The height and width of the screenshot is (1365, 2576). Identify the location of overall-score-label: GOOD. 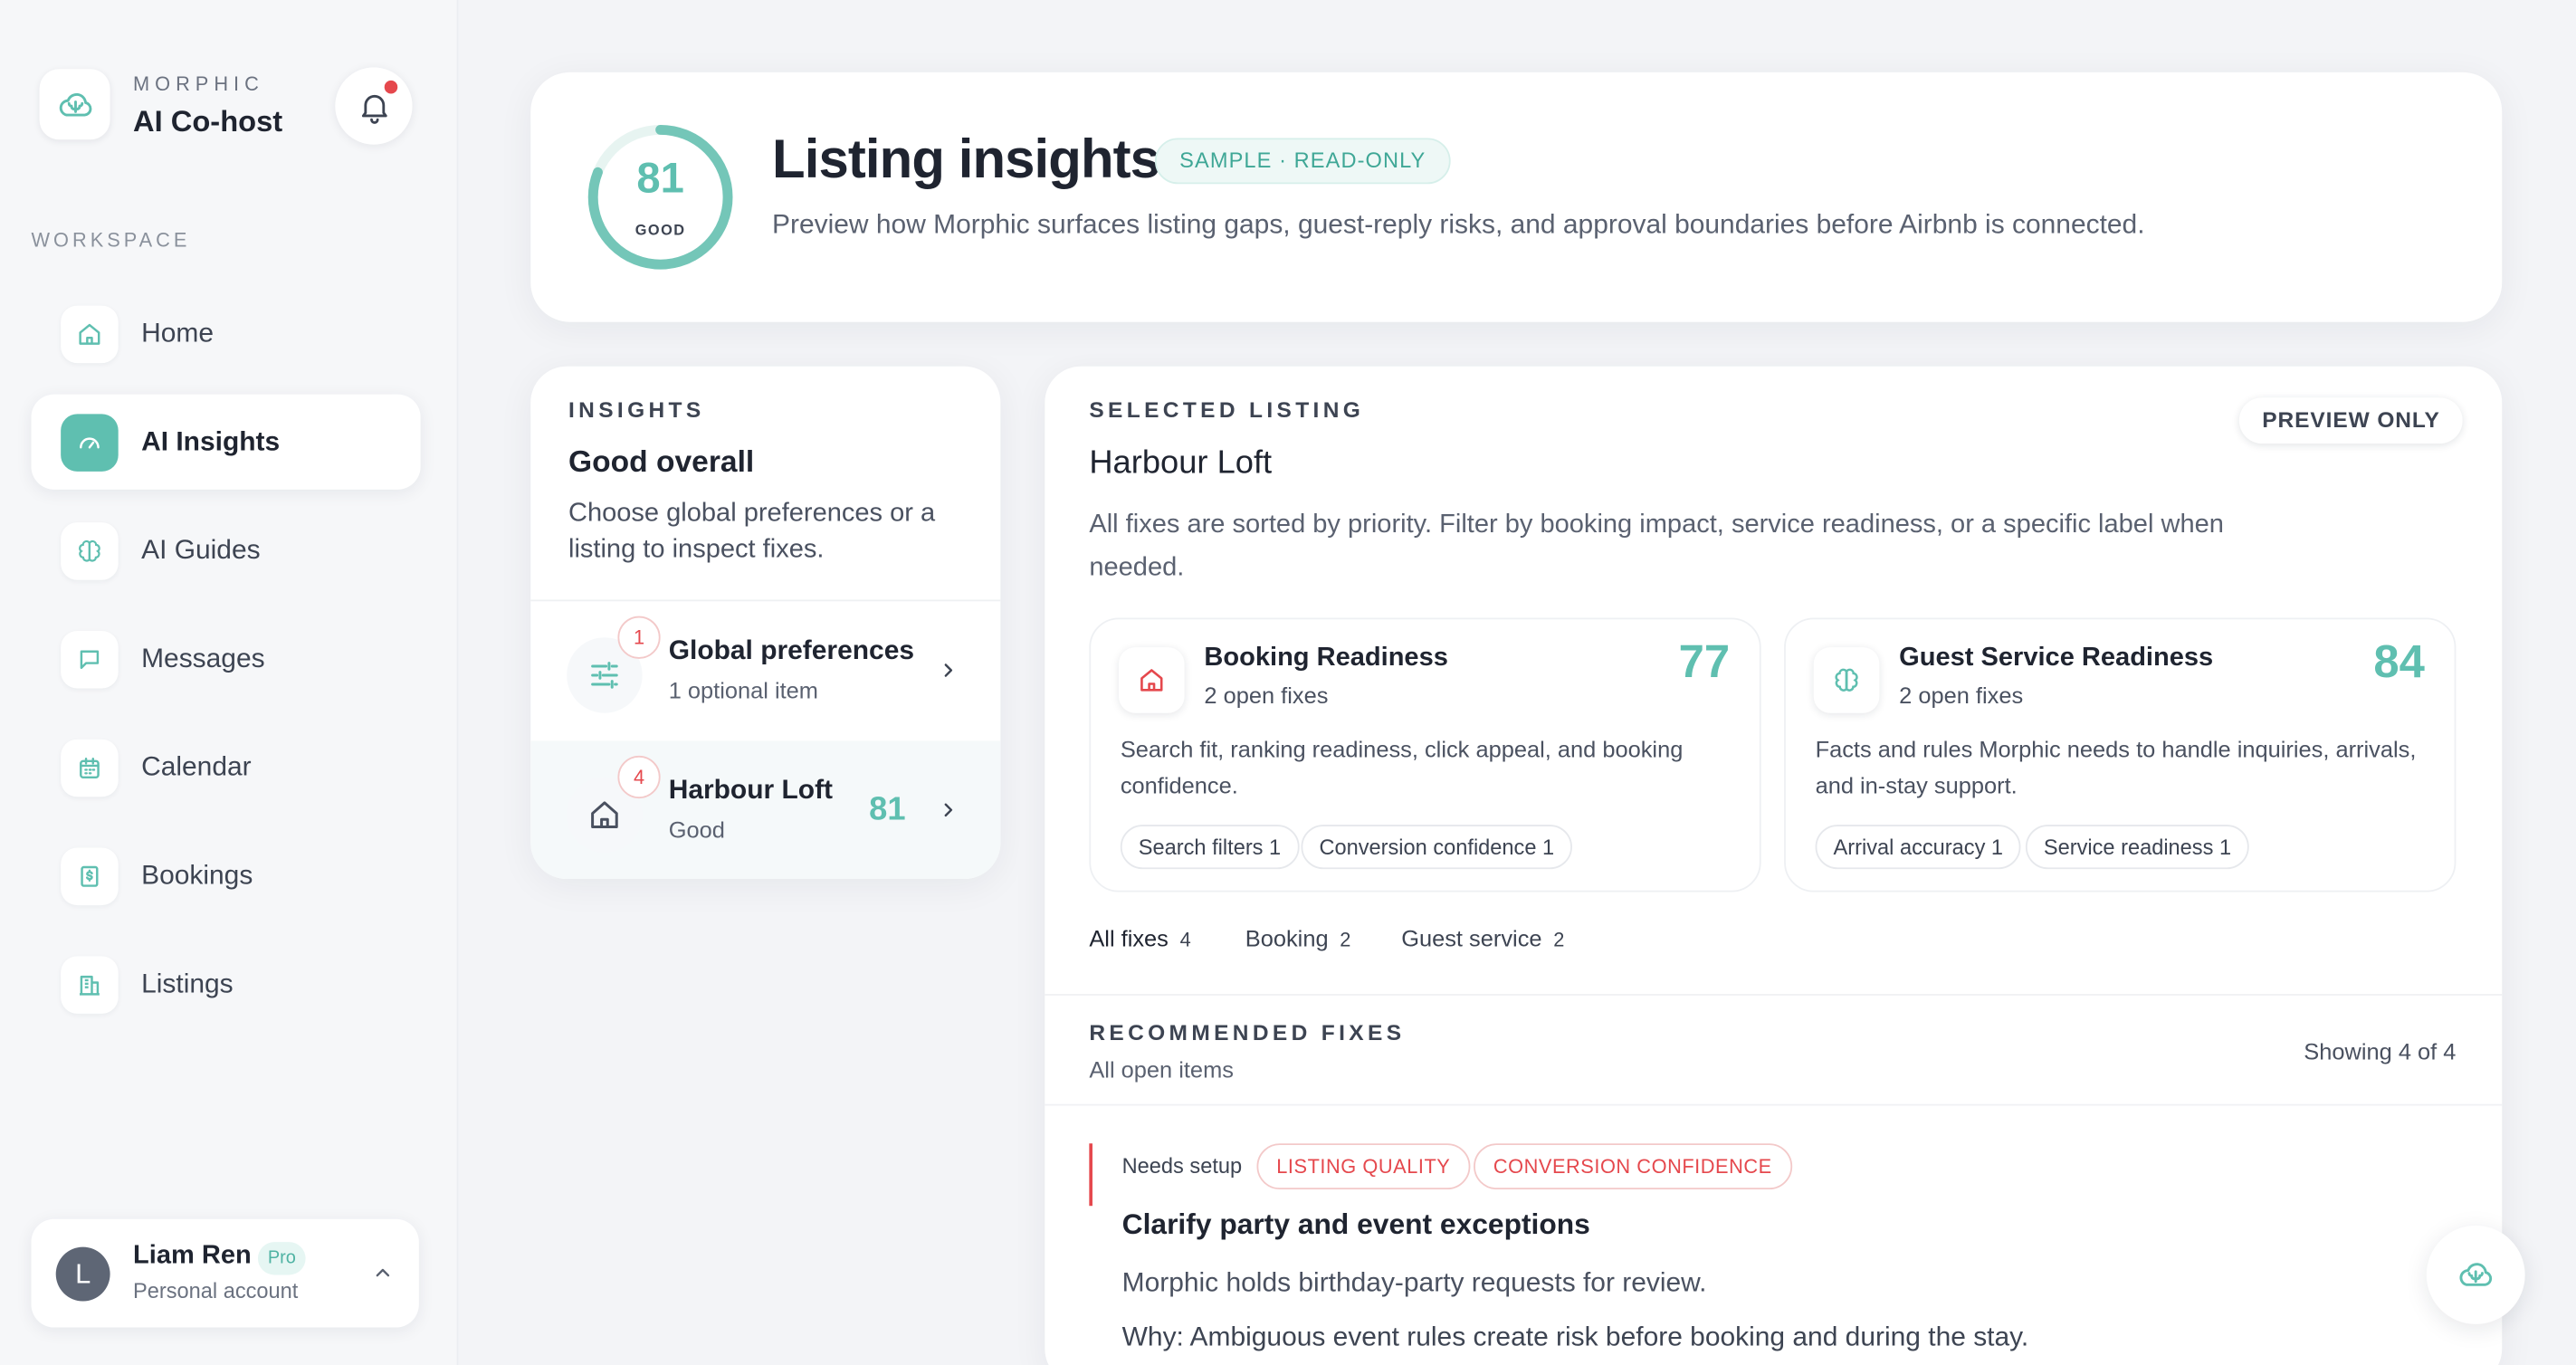
(660, 230).